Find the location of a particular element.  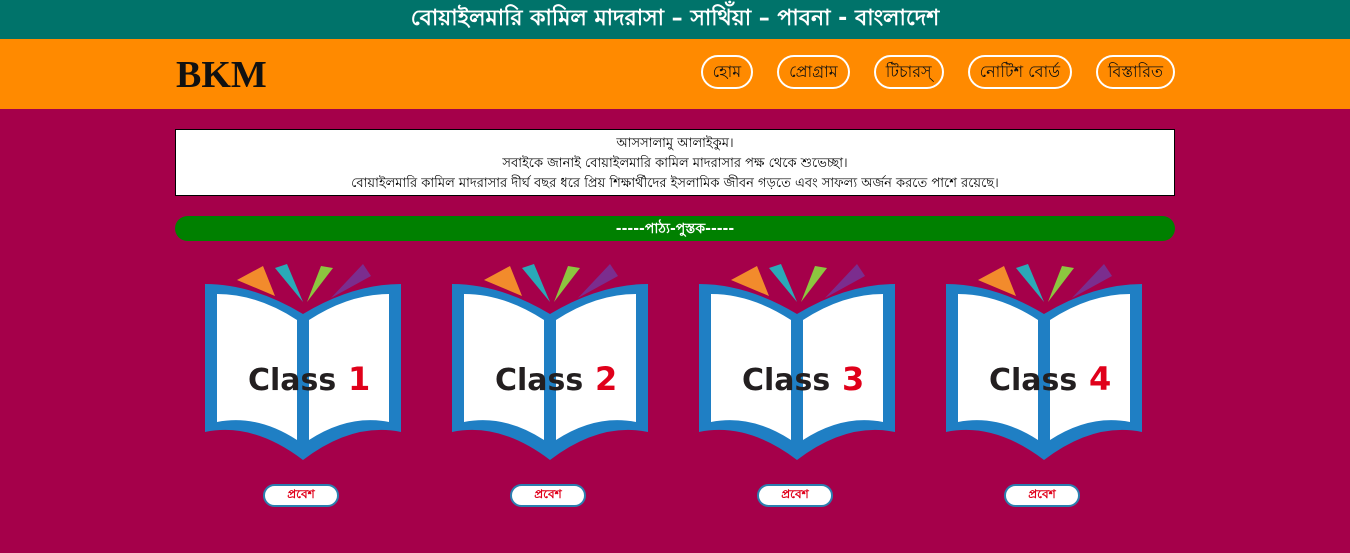

nav-home: হোম is located at coordinates (727, 72).